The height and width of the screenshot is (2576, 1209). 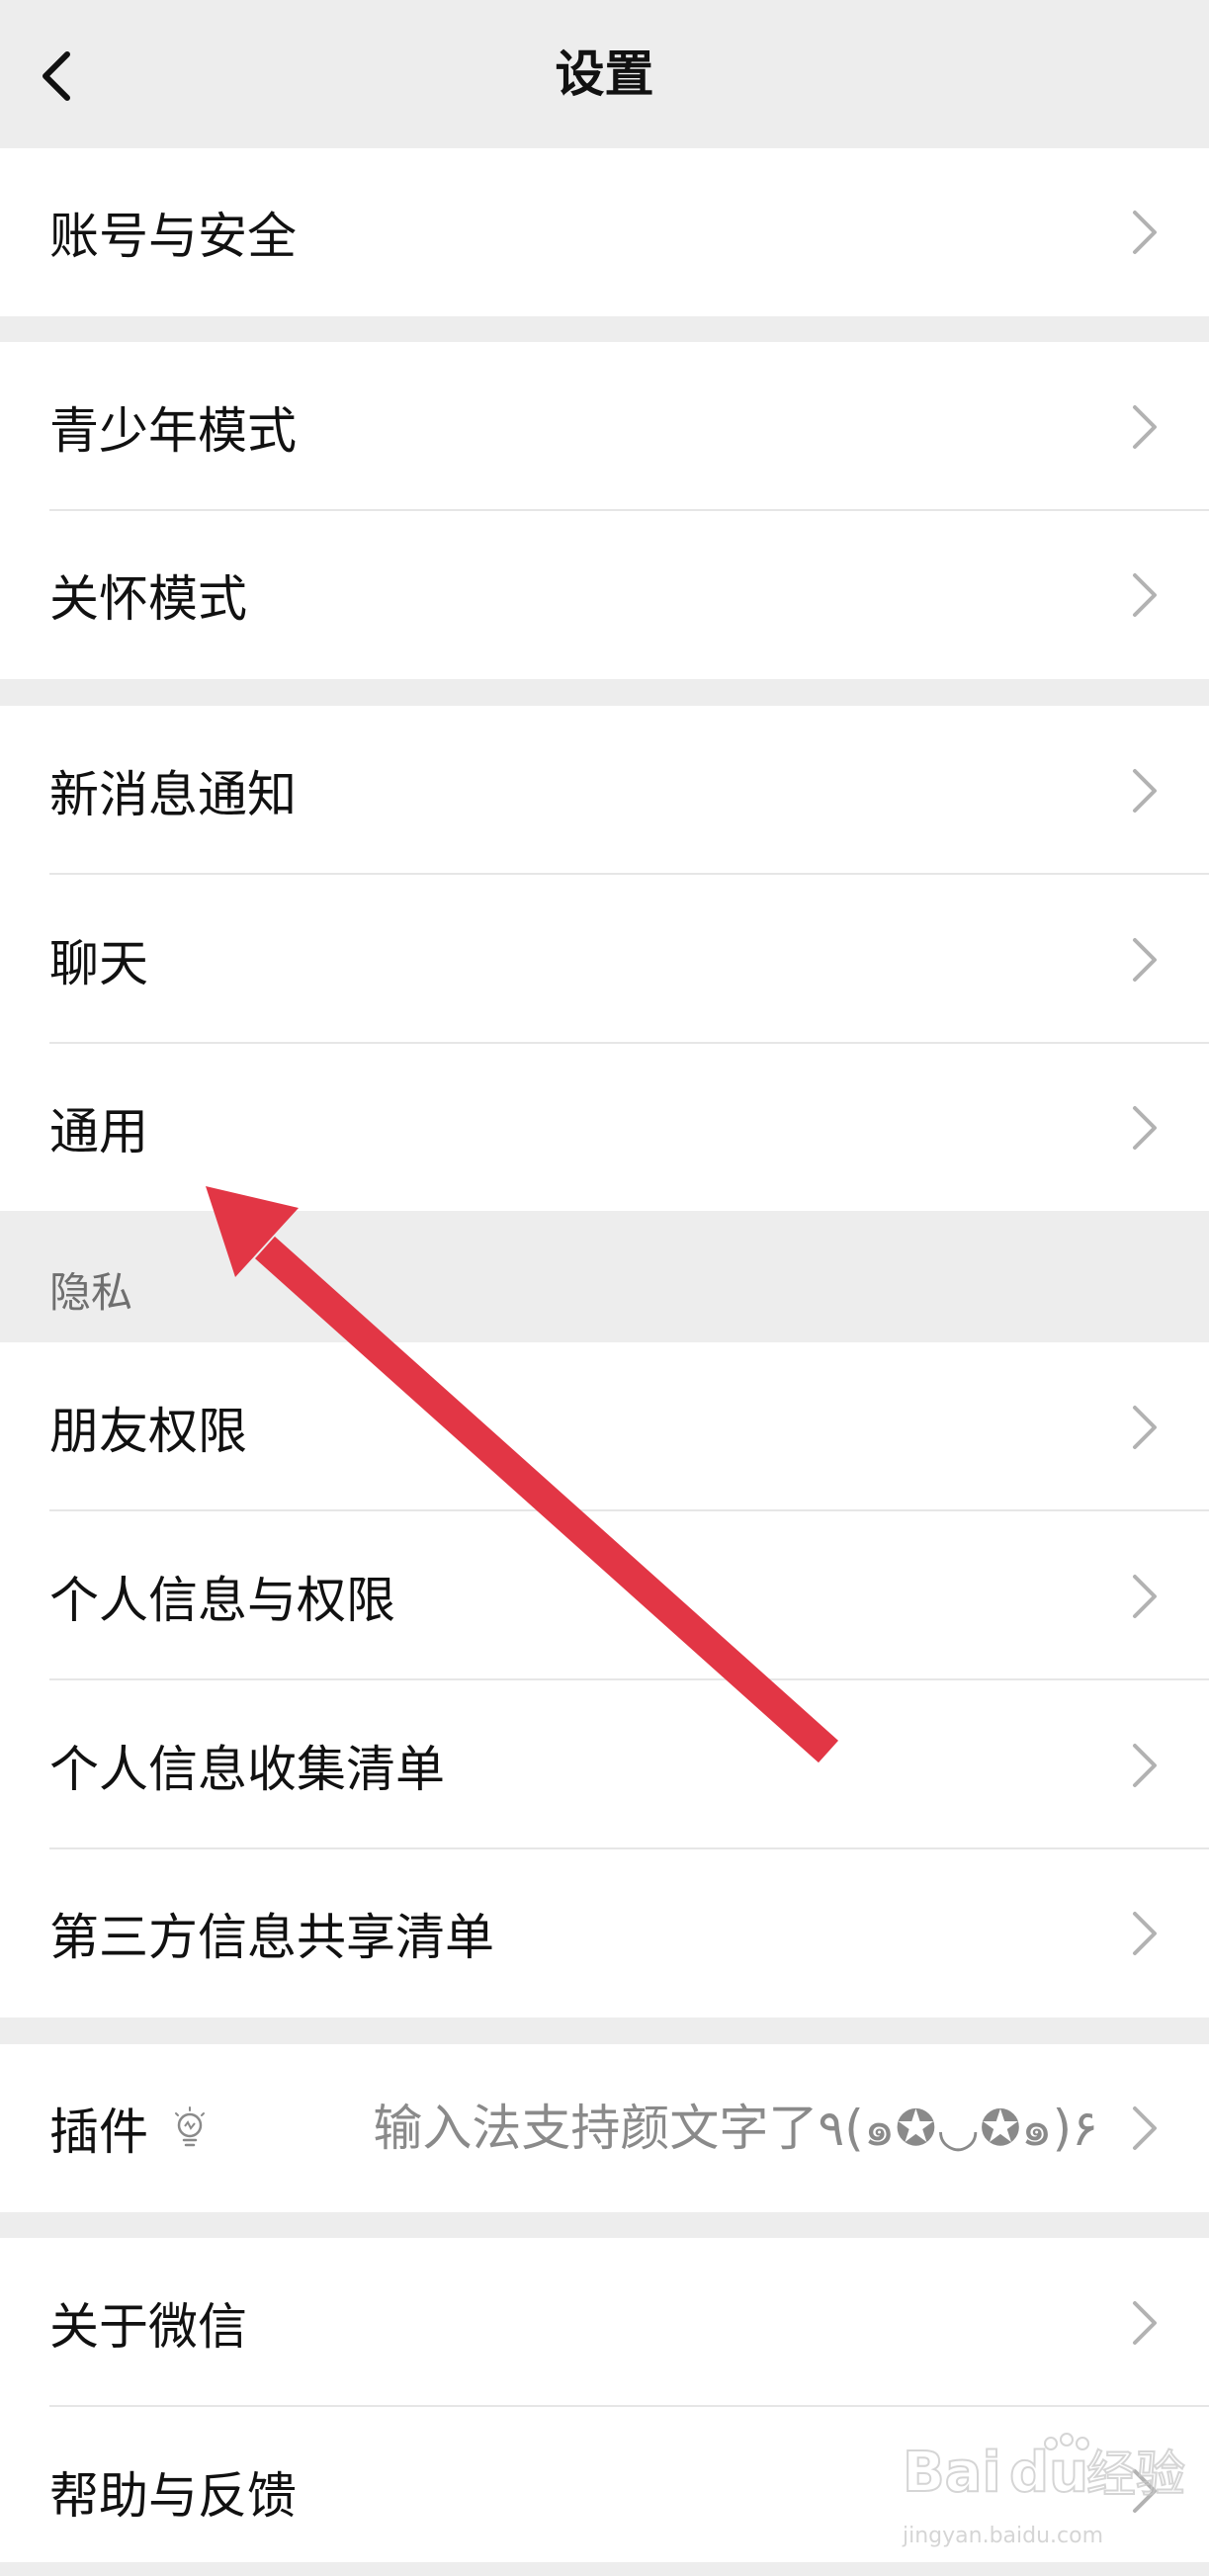 What do you see at coordinates (605, 595) in the screenshot?
I see `settings-item-care-mode: 关怀模式` at bounding box center [605, 595].